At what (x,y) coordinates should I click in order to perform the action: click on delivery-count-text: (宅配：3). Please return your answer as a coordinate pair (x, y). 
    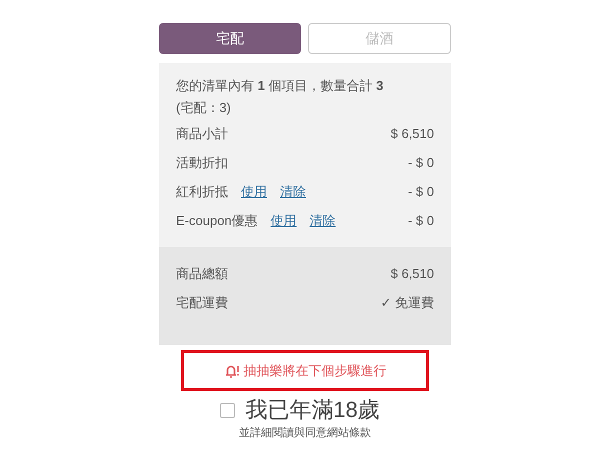
    Looking at the image, I should click on (204, 108).